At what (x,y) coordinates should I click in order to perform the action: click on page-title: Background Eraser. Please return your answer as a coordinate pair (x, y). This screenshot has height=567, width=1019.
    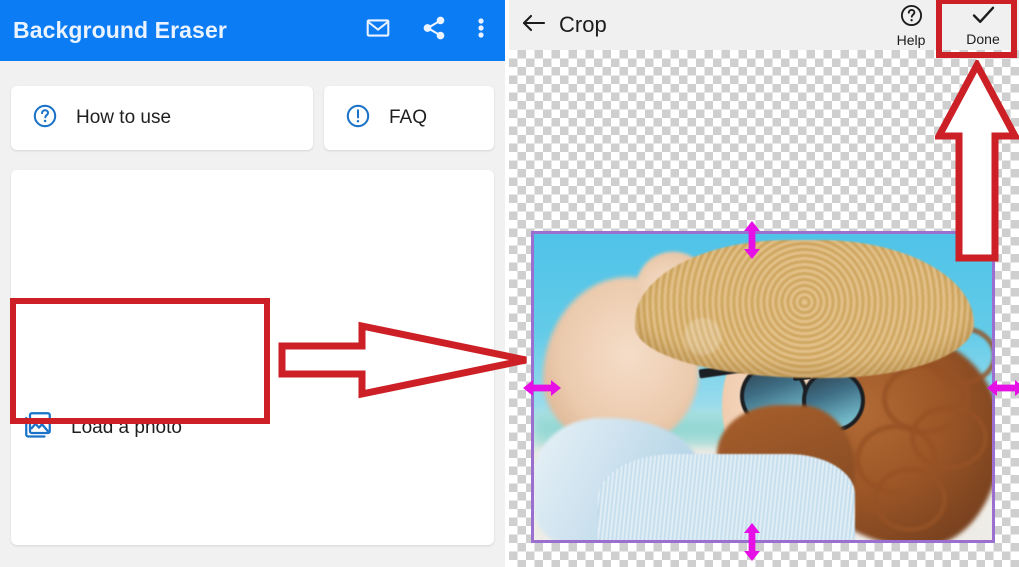
    Looking at the image, I should click on (120, 30).